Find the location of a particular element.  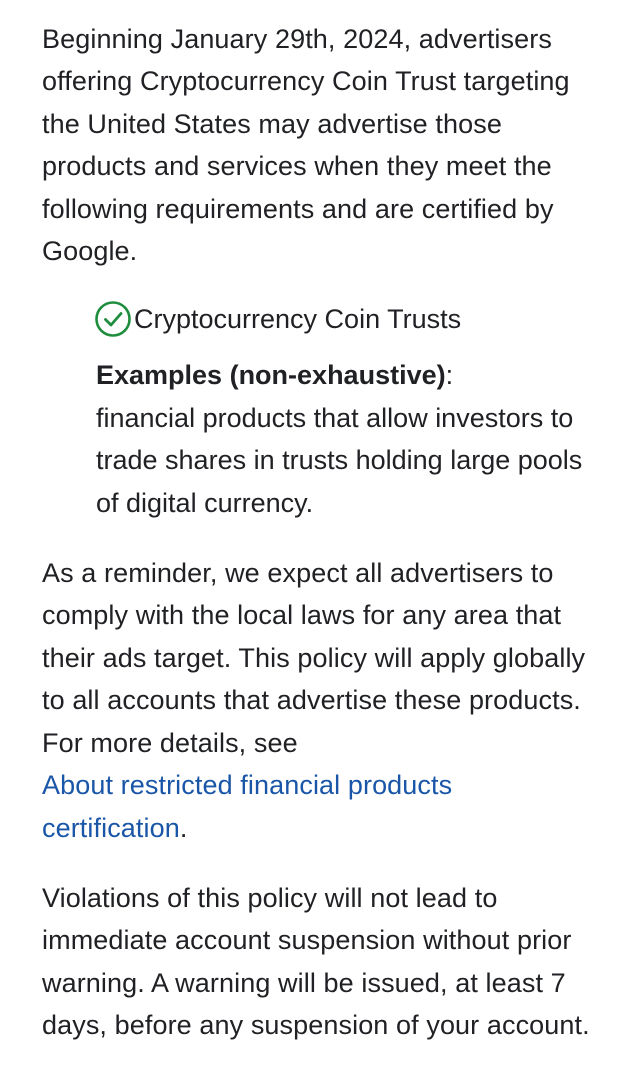

examples-colon: : is located at coordinates (449, 375).